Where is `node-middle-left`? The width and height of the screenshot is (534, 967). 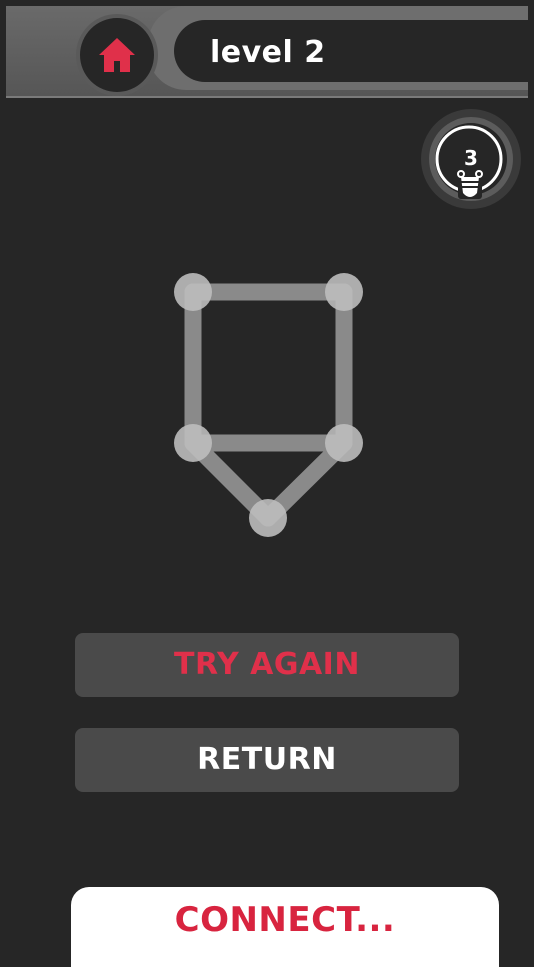 node-middle-left is located at coordinates (193, 443).